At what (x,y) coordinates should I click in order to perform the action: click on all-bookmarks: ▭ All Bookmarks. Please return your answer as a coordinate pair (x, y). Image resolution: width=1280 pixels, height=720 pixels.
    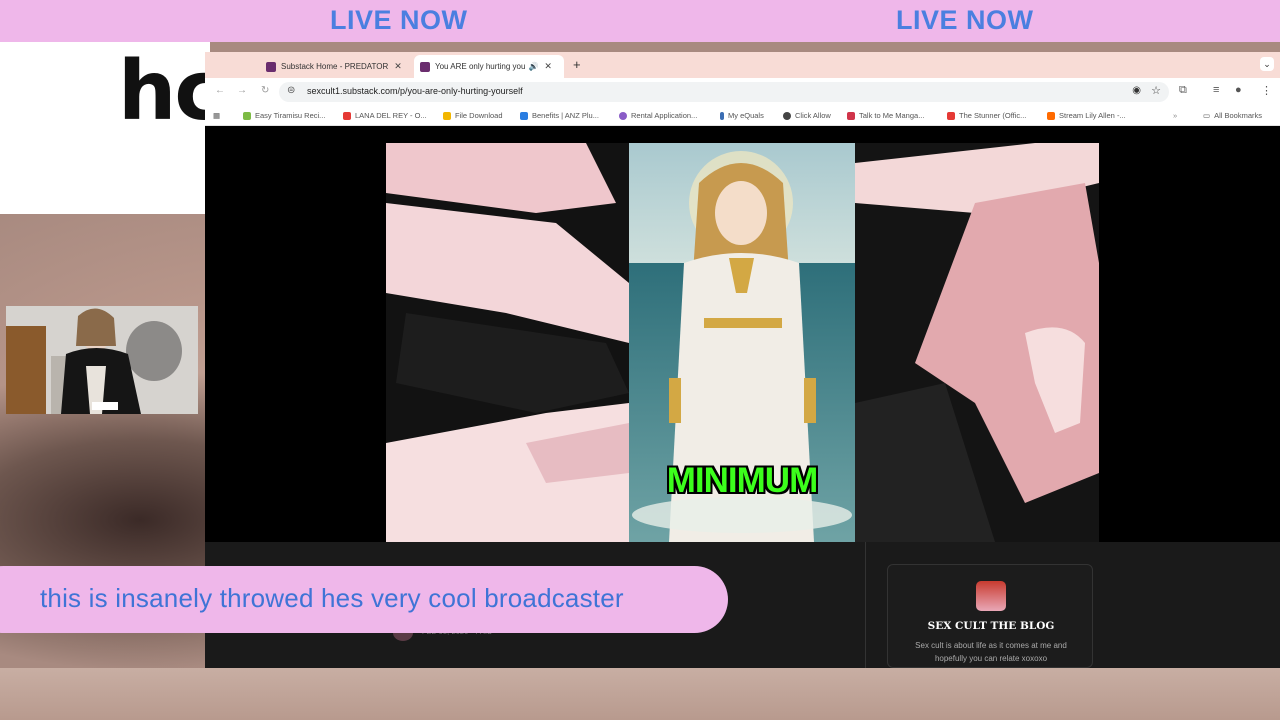
    Looking at the image, I should click on (1232, 115).